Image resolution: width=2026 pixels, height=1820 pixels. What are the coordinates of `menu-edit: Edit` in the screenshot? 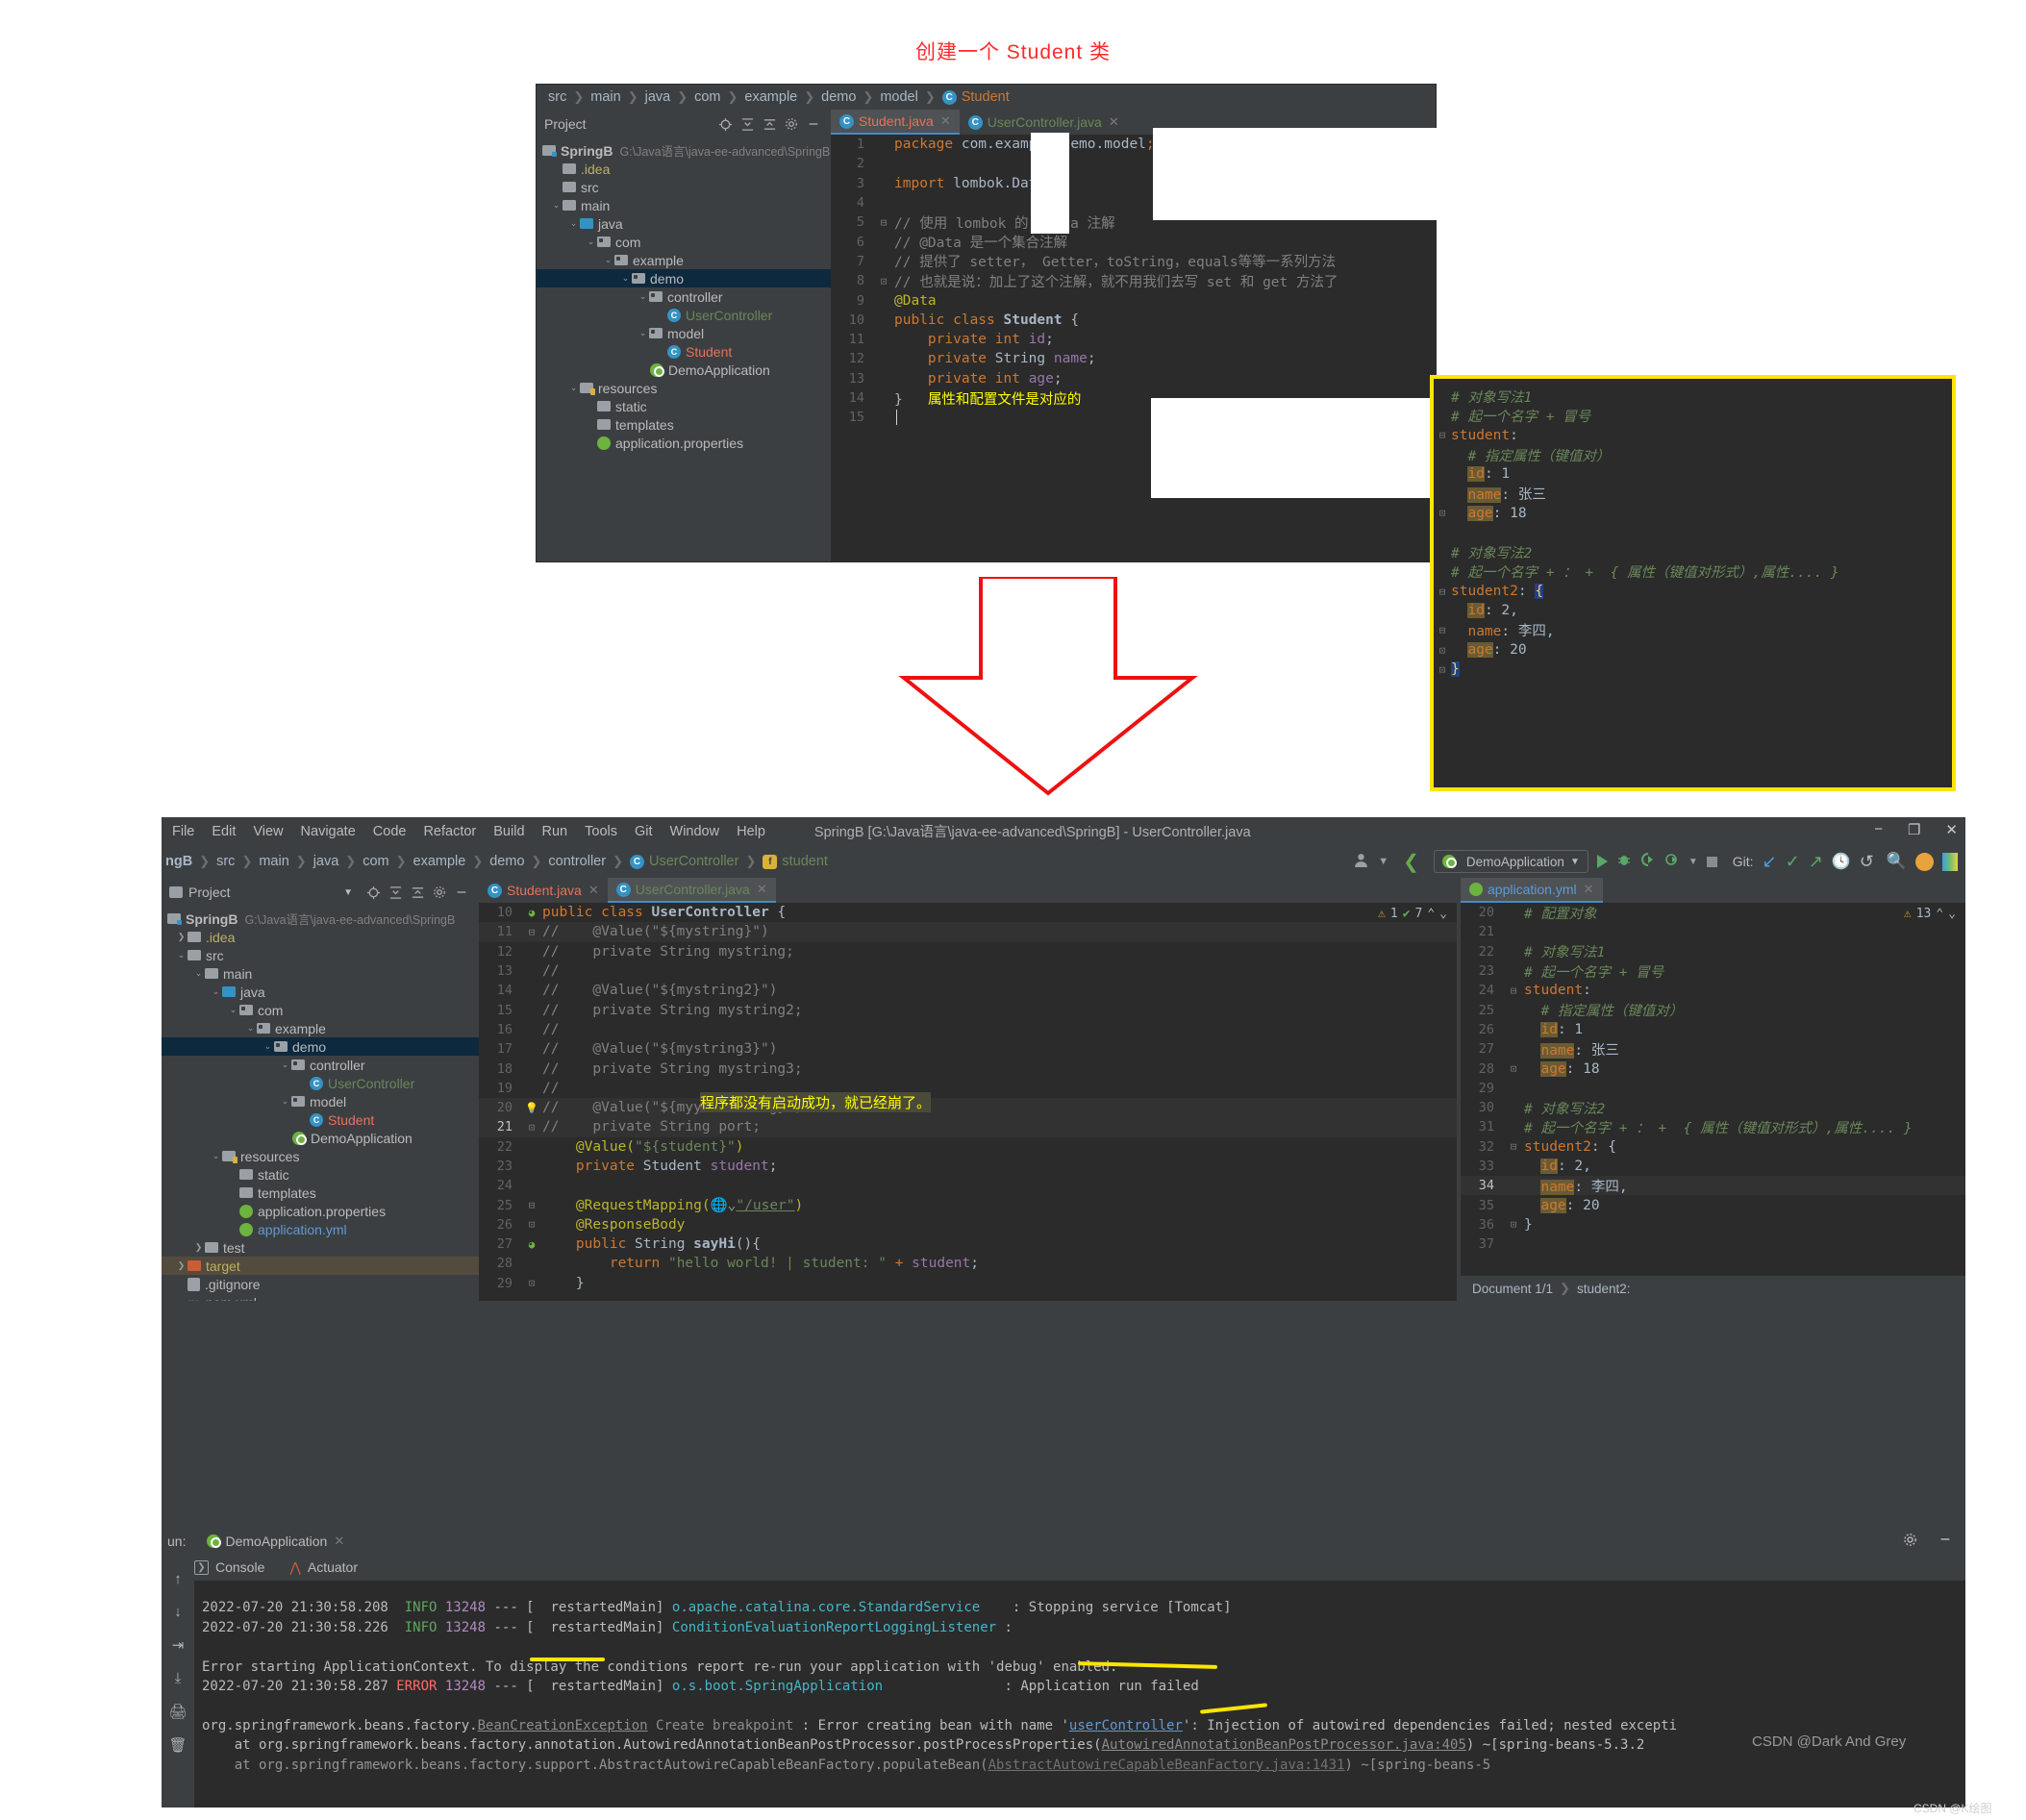 It's located at (223, 832).